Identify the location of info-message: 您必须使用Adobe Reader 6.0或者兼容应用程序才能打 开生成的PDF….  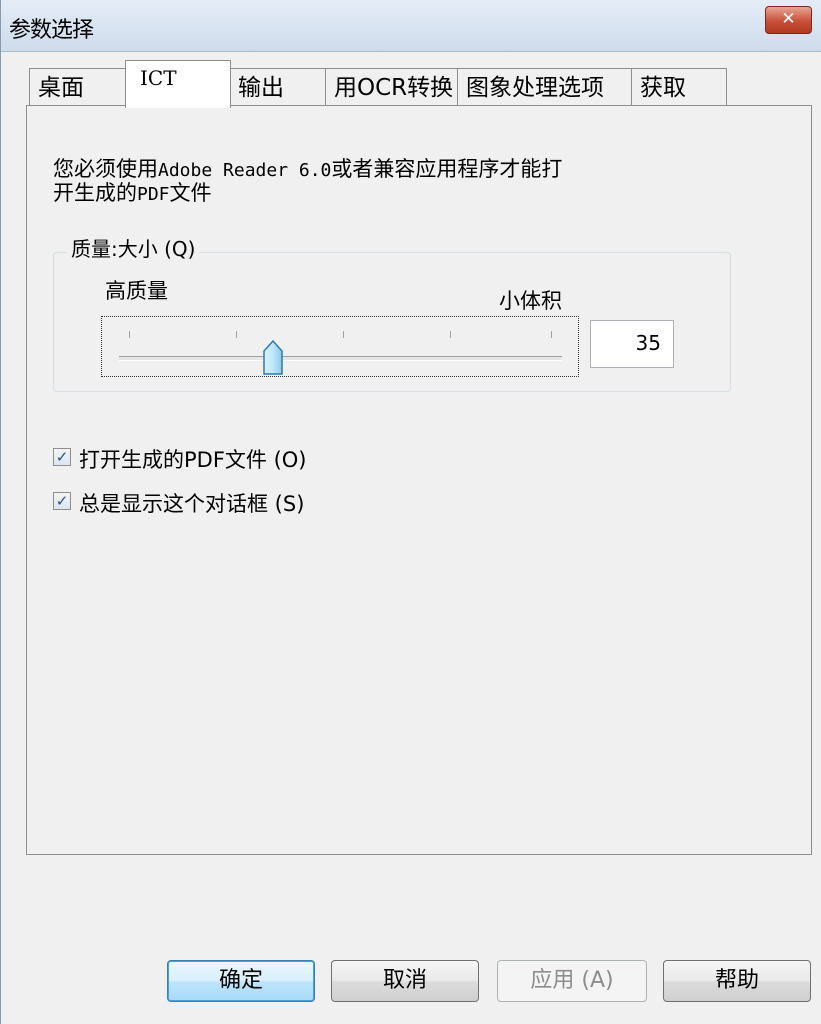
(378, 182).